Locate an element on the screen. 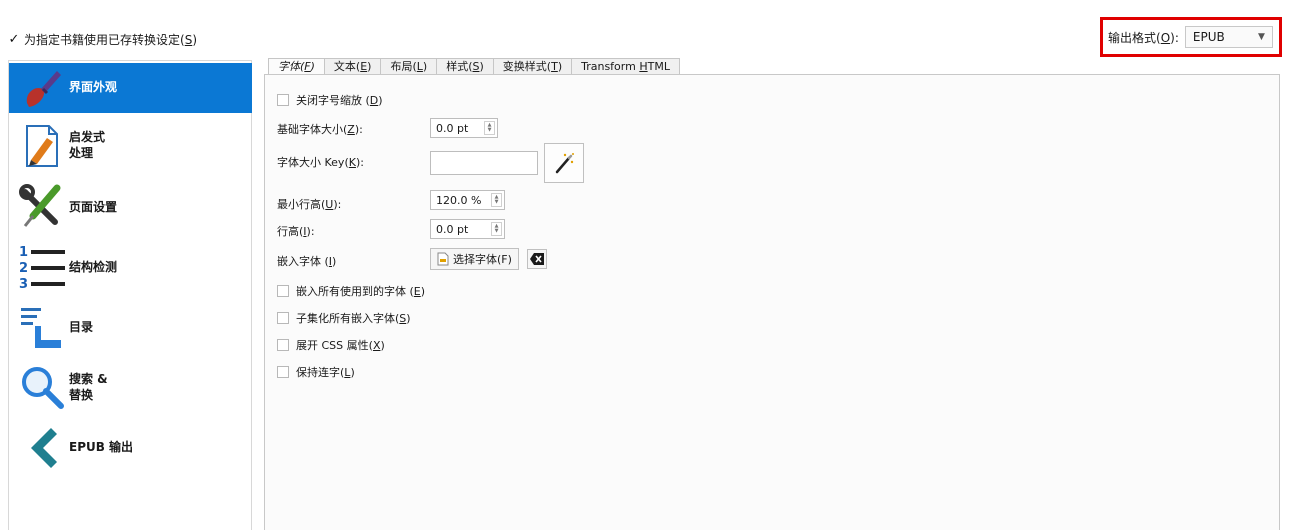 Image resolution: width=1290 pixels, height=530 pixels. expand-css-label: 展开 CSS 属性(X) is located at coordinates (340, 345).